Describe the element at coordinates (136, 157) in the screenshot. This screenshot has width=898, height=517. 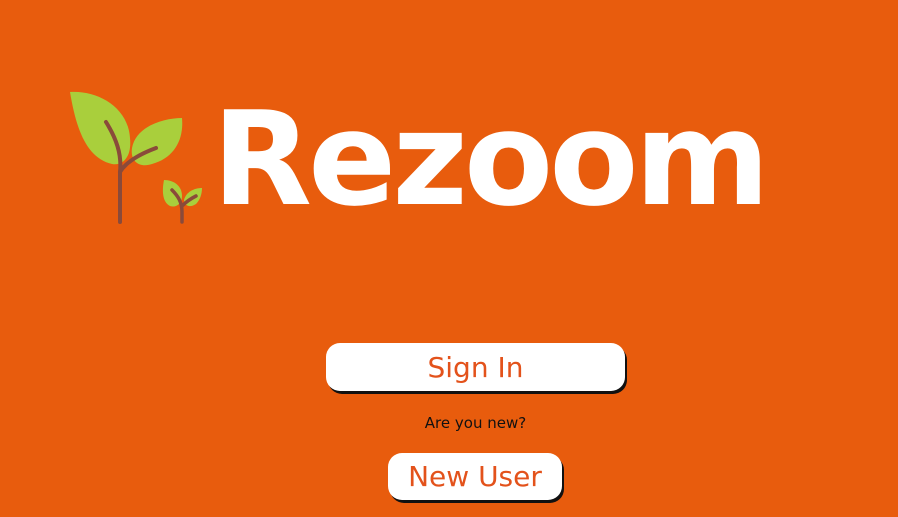
I see `sprout-icon` at that location.